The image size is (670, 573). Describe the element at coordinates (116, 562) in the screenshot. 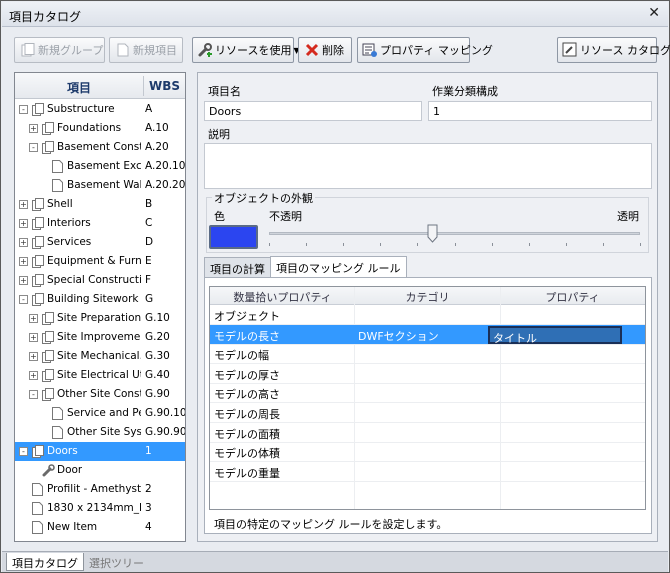

I see `tab-selection-tree: 選択ツリー` at that location.